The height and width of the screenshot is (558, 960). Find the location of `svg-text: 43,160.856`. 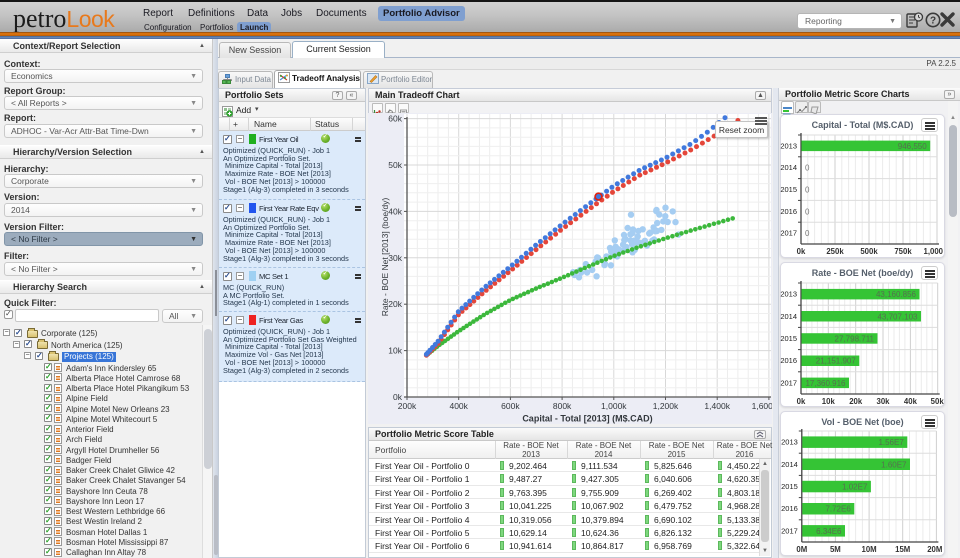

svg-text: 43,160.856 is located at coordinates (896, 294).